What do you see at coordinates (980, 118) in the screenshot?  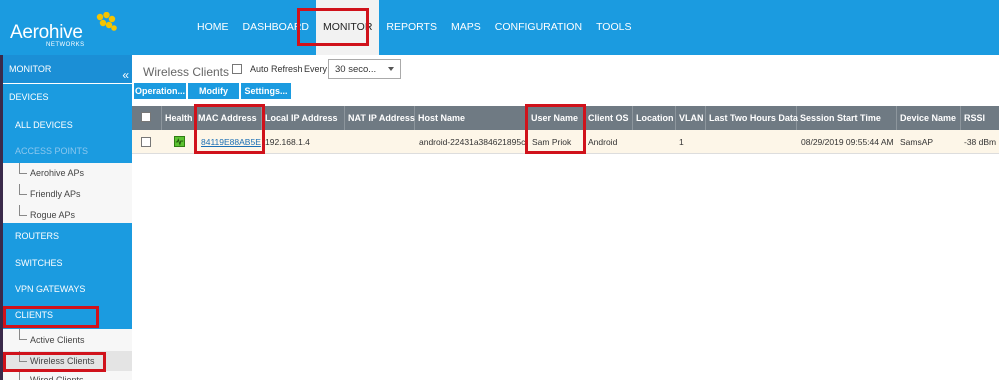 I see `column-rssi: RSSI` at bounding box center [980, 118].